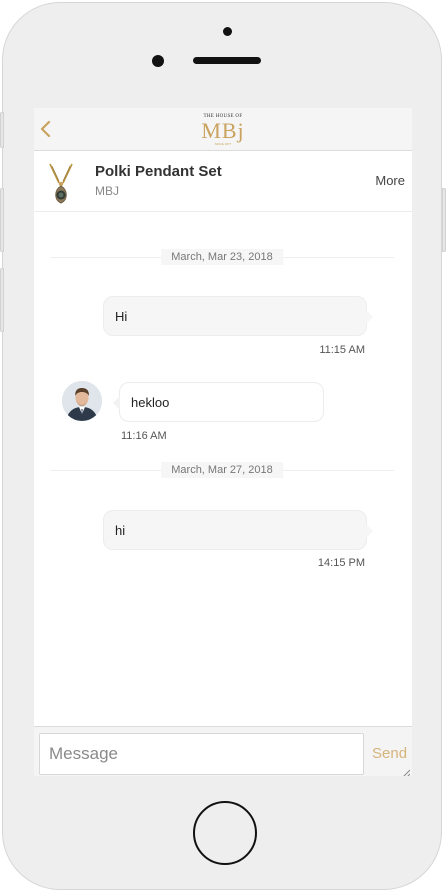 The width and height of the screenshot is (446, 894). I want to click on mute-switch, so click(2, 130).